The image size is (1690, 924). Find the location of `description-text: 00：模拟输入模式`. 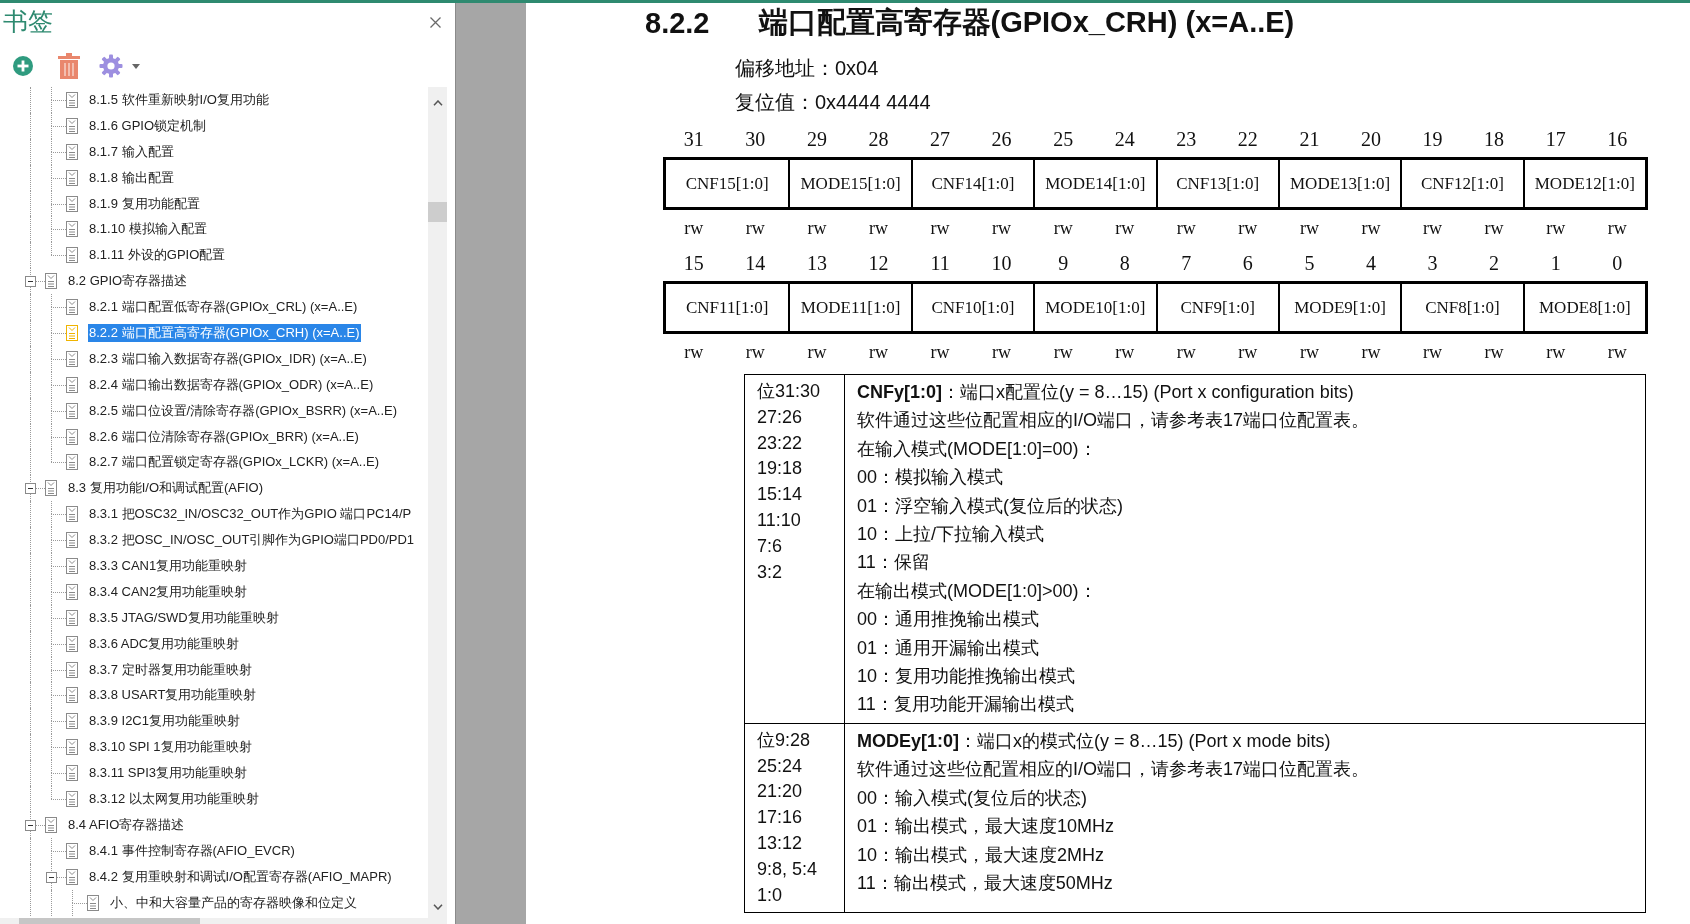

description-text: 00：模拟输入模式 is located at coordinates (931, 478).